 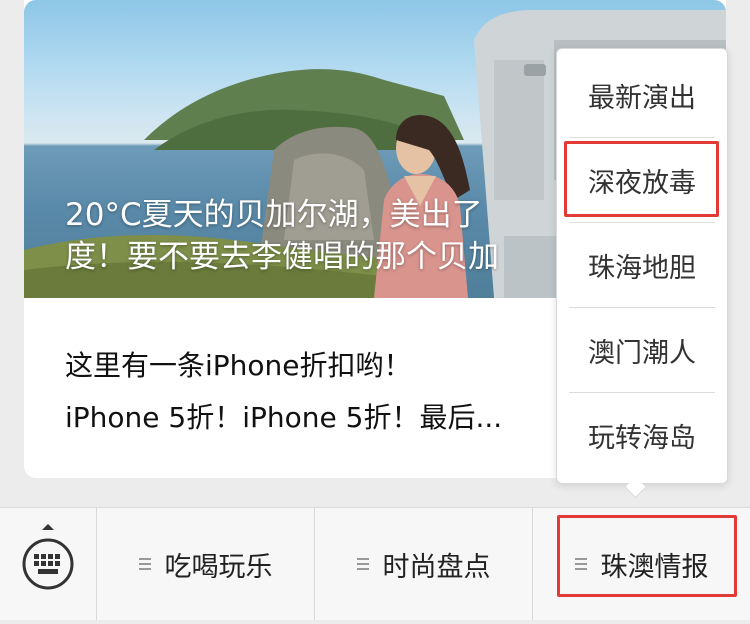 I want to click on submenu-item-latest-shows: 最新演出, so click(x=642, y=95).